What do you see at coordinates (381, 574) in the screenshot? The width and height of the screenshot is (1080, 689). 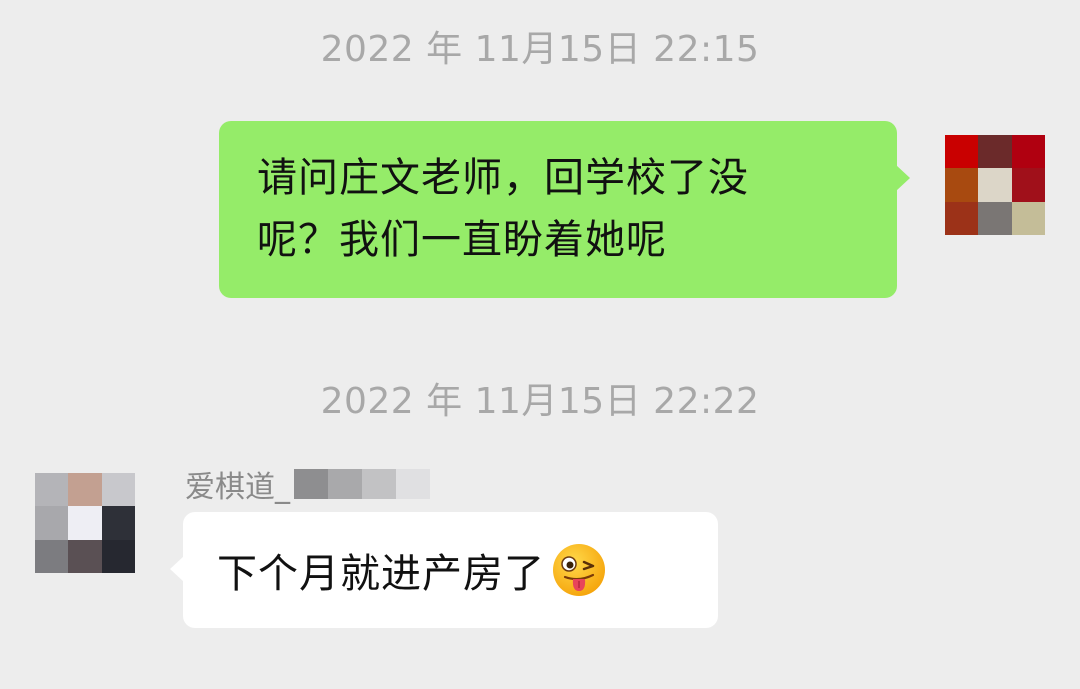 I see `message-text: 下个月就进产房了` at bounding box center [381, 574].